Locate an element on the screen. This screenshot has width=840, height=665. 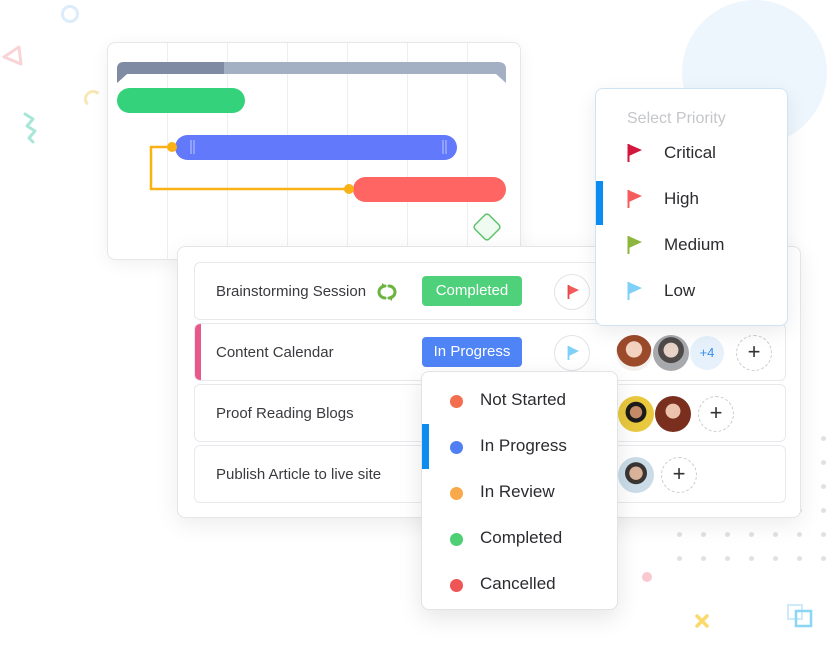
priority-option-label: Low is located at coordinates (680, 290).